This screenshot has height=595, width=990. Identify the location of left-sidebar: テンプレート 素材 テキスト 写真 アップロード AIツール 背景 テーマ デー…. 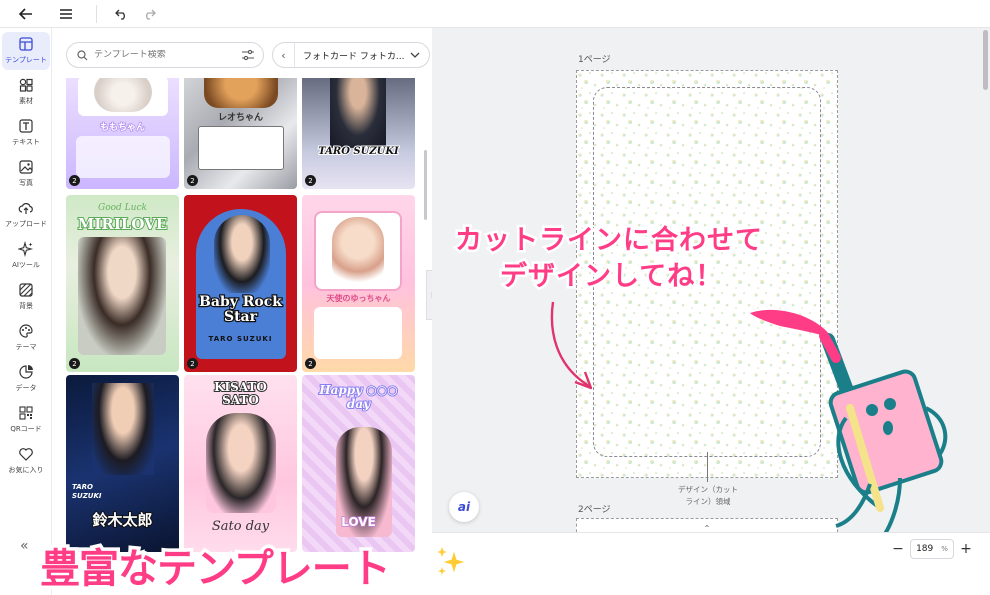
(26, 311).